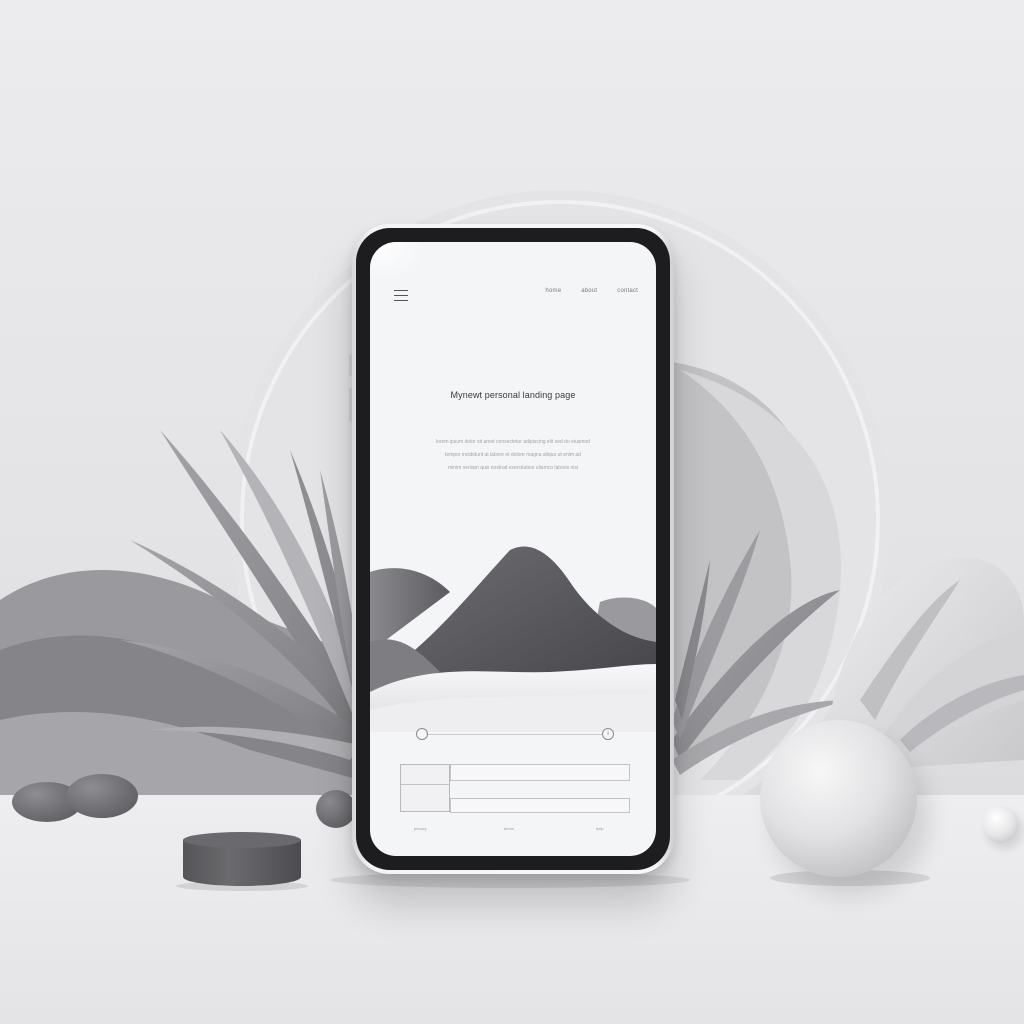  What do you see at coordinates (513, 639) in the screenshot?
I see `hero-mountain-illustration` at bounding box center [513, 639].